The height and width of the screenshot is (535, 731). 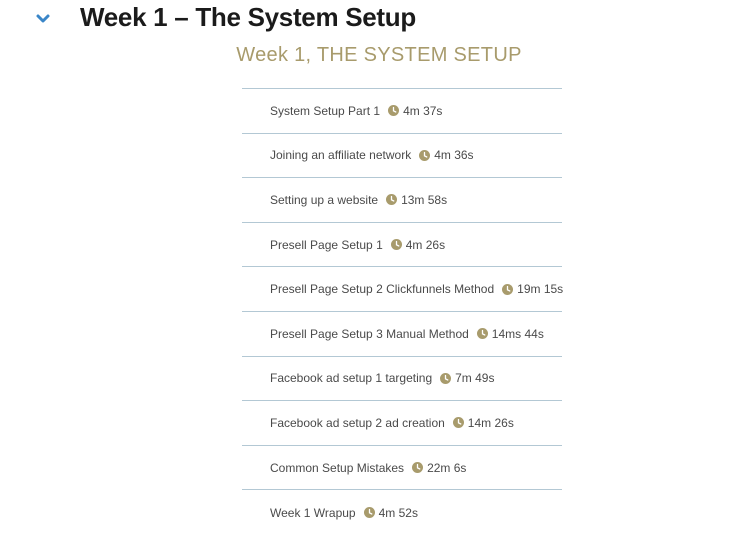 What do you see at coordinates (379, 55) in the screenshot?
I see `lesson-list-heading: Week 1, THE SYSTEM SETUP` at bounding box center [379, 55].